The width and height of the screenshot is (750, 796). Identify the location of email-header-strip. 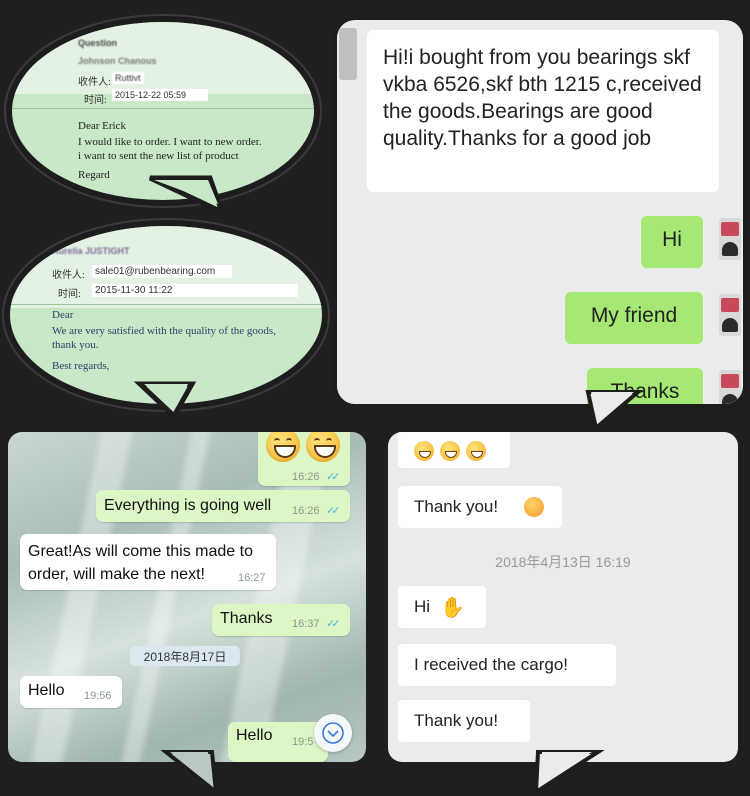
(163, 58).